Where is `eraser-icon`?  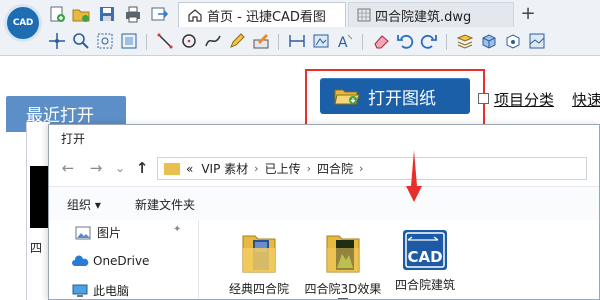
eraser-icon is located at coordinates (381, 41).